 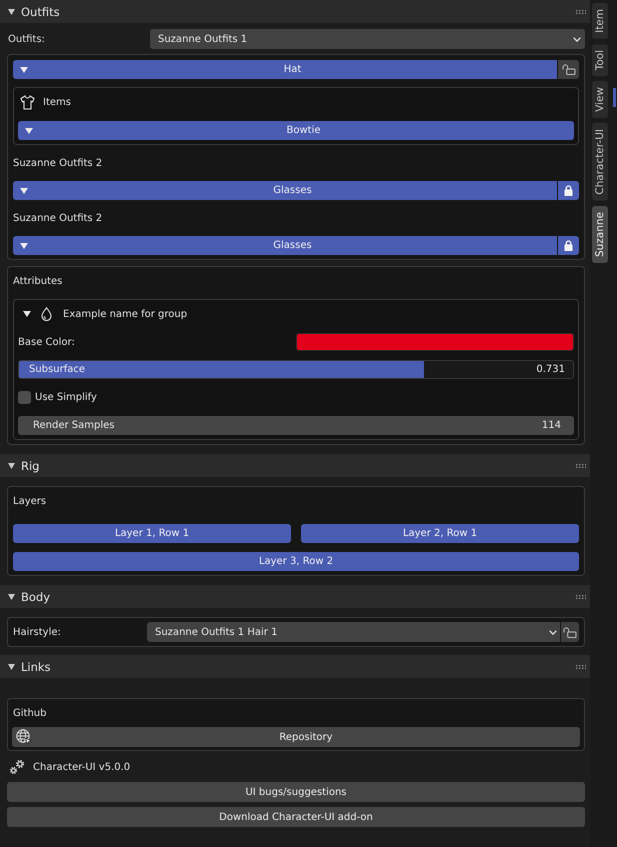 I want to click on panel-title: Body, so click(x=36, y=597).